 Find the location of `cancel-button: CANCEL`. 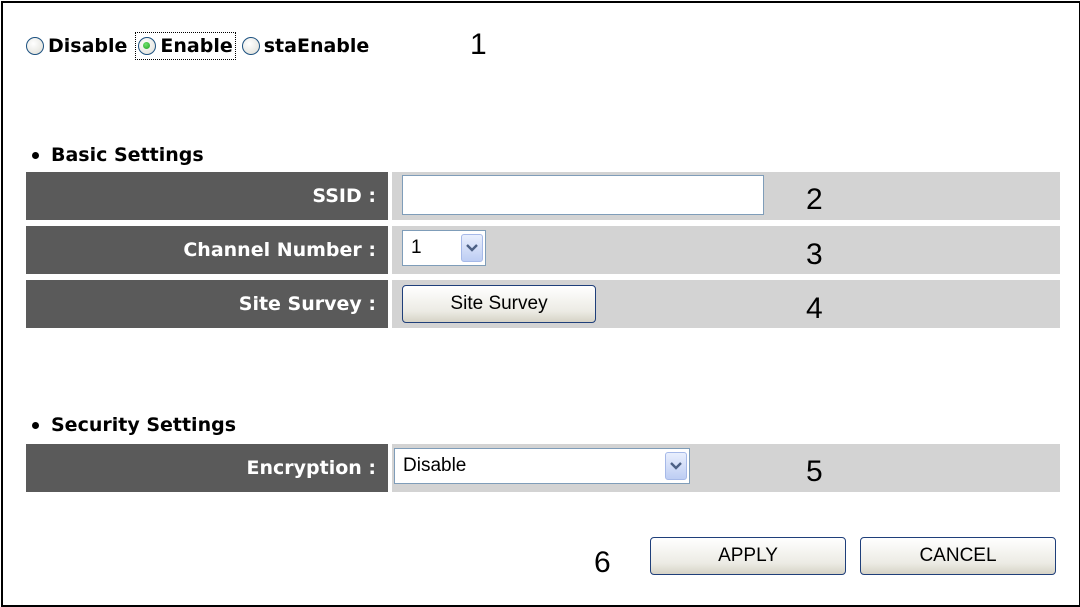

cancel-button: CANCEL is located at coordinates (958, 556).